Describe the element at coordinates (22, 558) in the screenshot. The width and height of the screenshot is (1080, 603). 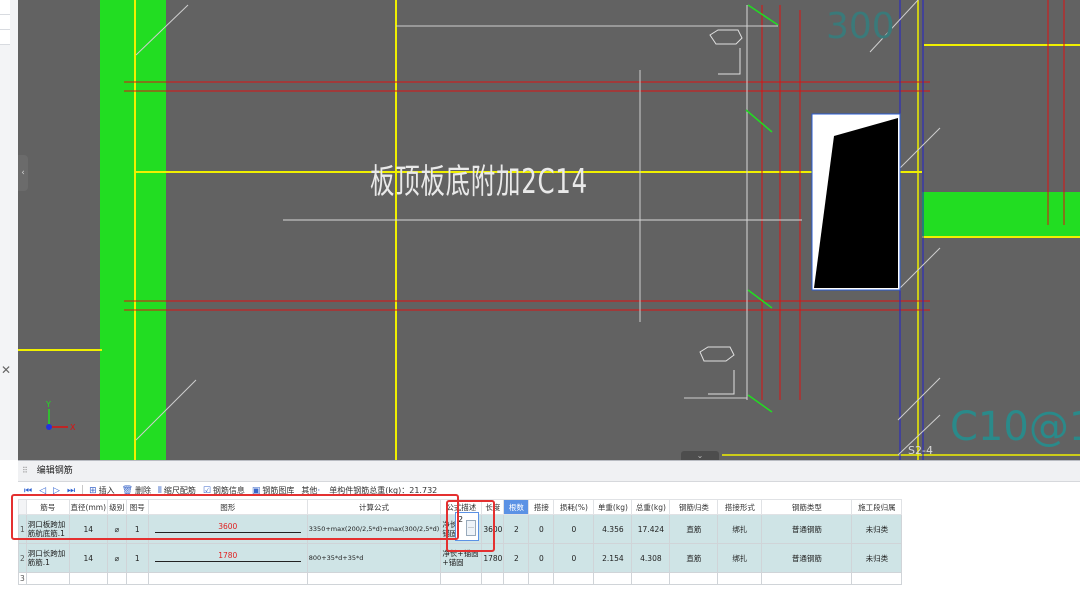
I see `row-index: 2` at that location.